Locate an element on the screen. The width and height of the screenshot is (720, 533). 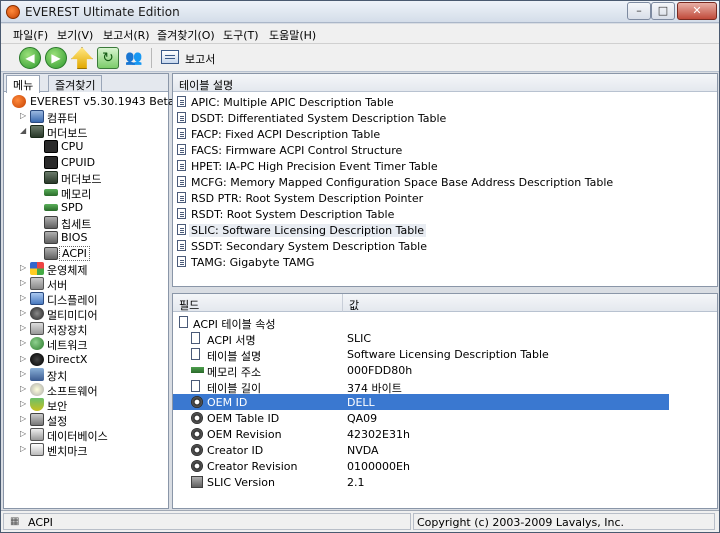
maximize-button: □ is located at coordinates (663, 11).